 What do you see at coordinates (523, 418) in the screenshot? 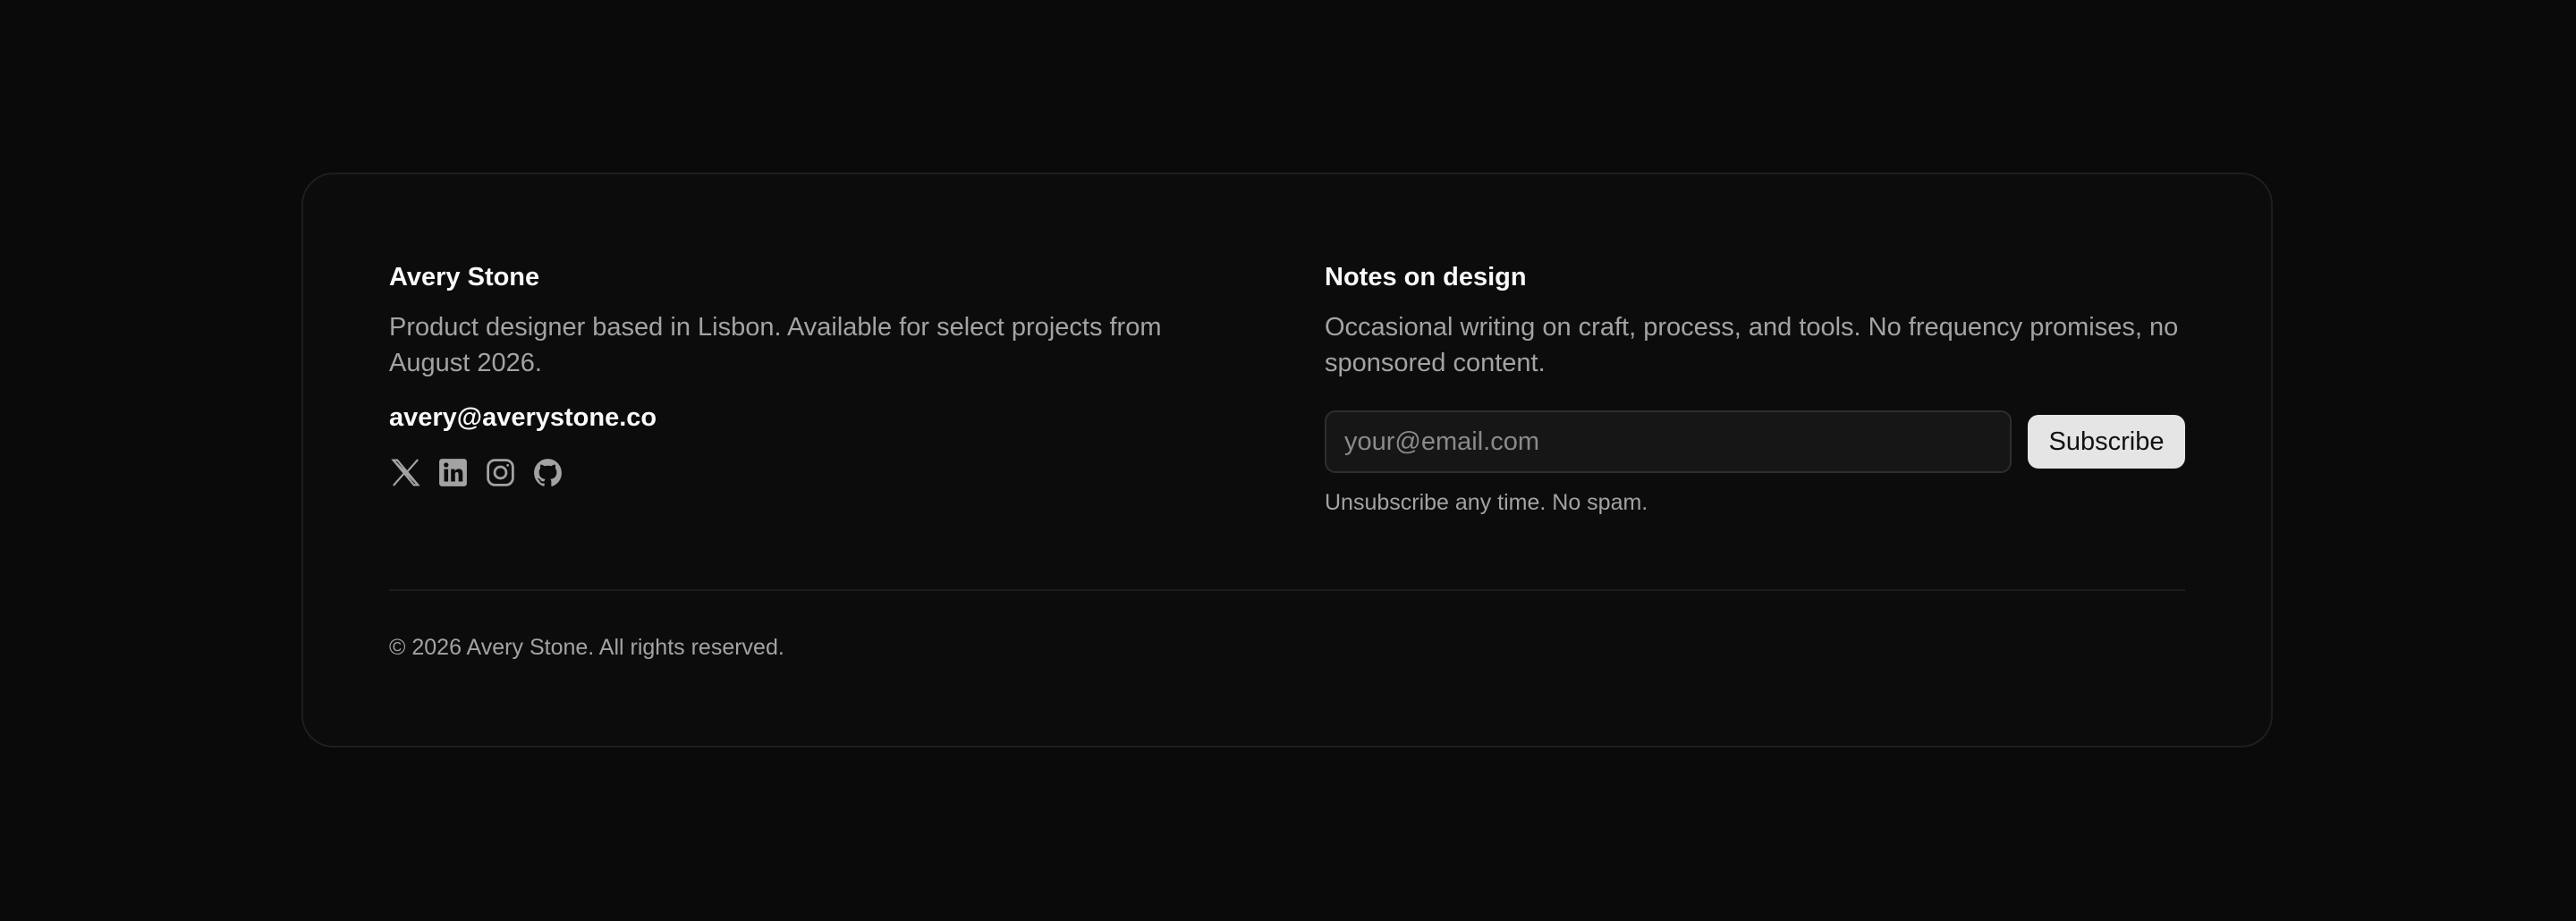
I see `email-link: avery@averystone.co` at bounding box center [523, 418].